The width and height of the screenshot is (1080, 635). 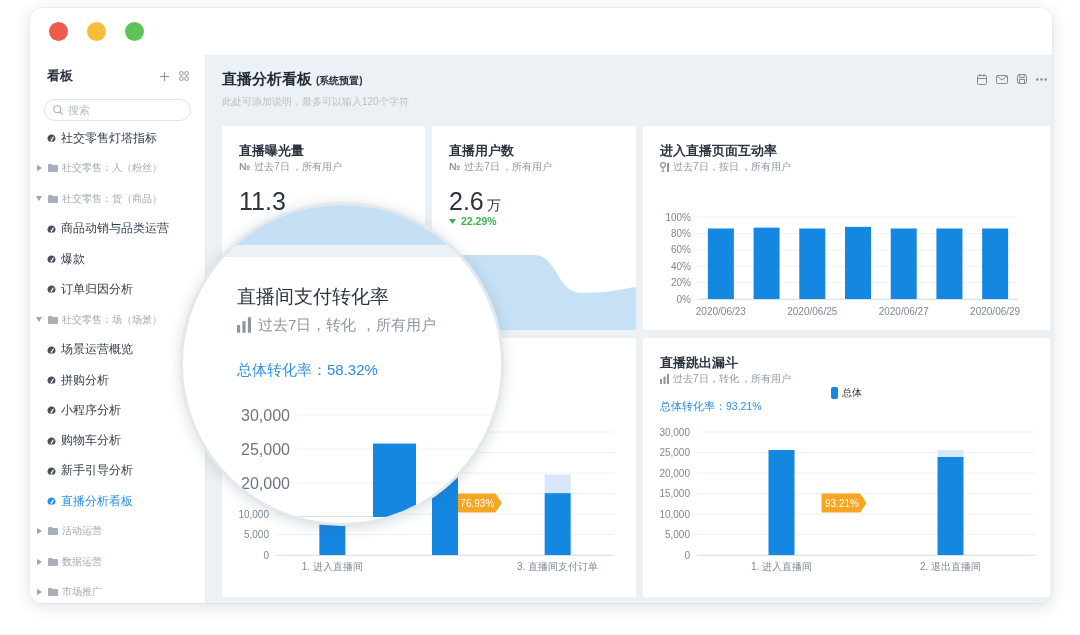 What do you see at coordinates (699, 363) in the screenshot?
I see `card-title: 直播跳出漏斗` at bounding box center [699, 363].